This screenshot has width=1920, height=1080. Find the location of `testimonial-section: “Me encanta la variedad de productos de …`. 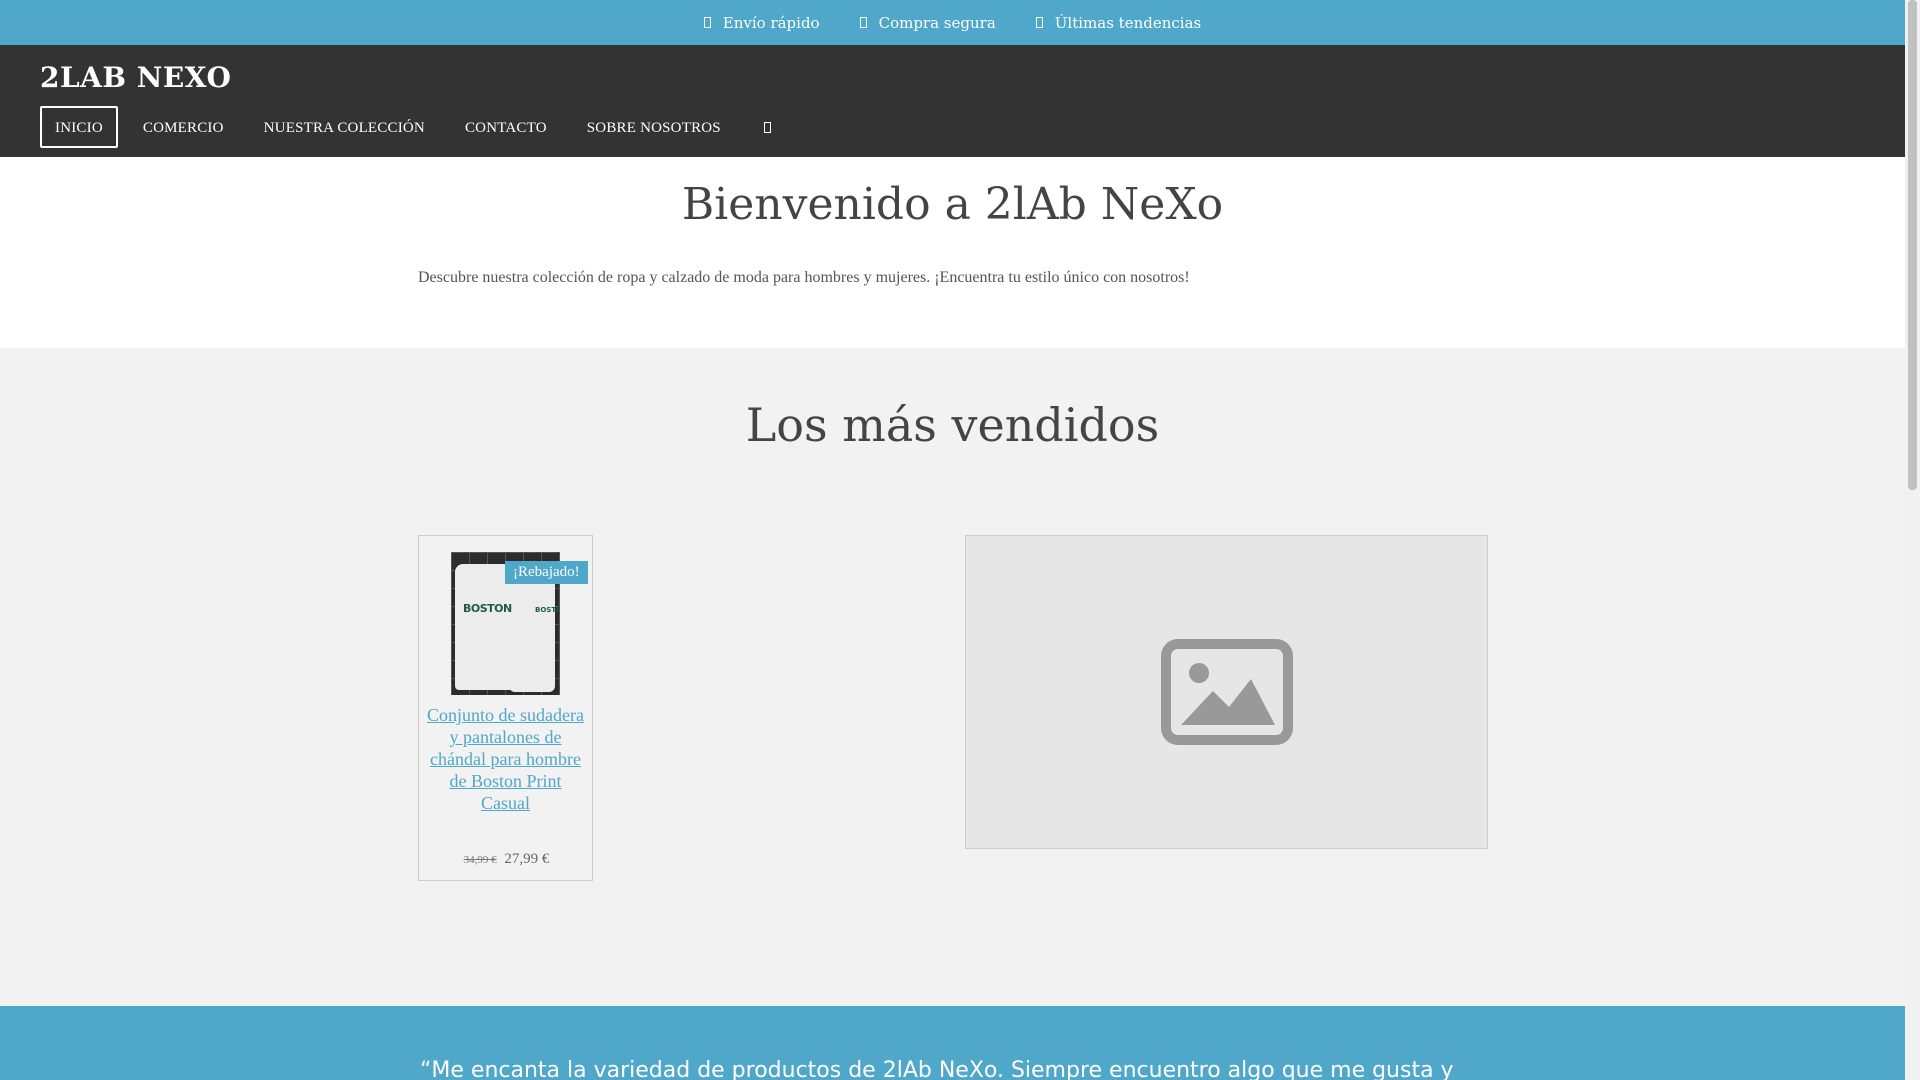

testimonial-section: “Me encanta la variedad de productos de … is located at coordinates (952, 1043).